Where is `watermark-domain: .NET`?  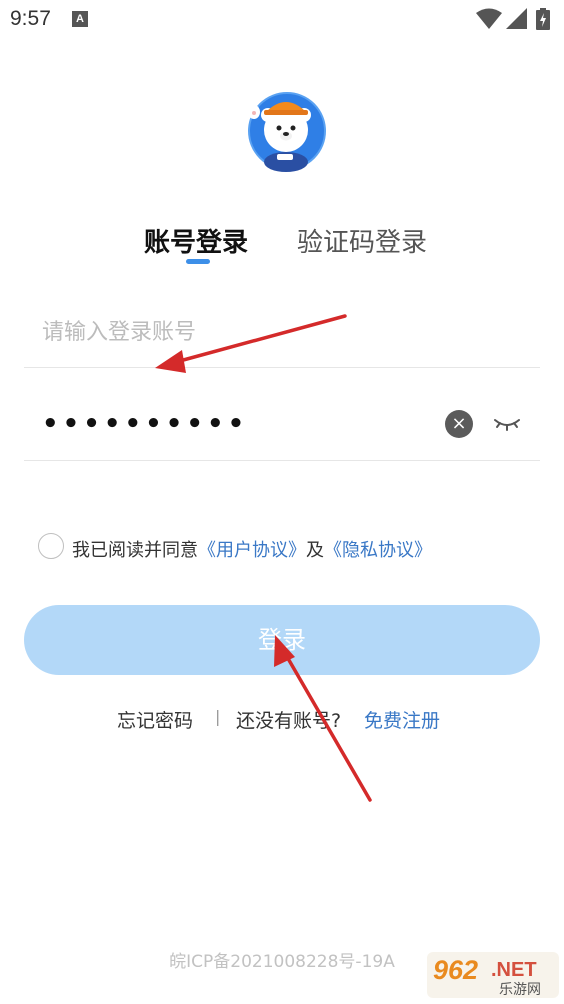 watermark-domain: .NET is located at coordinates (514, 970).